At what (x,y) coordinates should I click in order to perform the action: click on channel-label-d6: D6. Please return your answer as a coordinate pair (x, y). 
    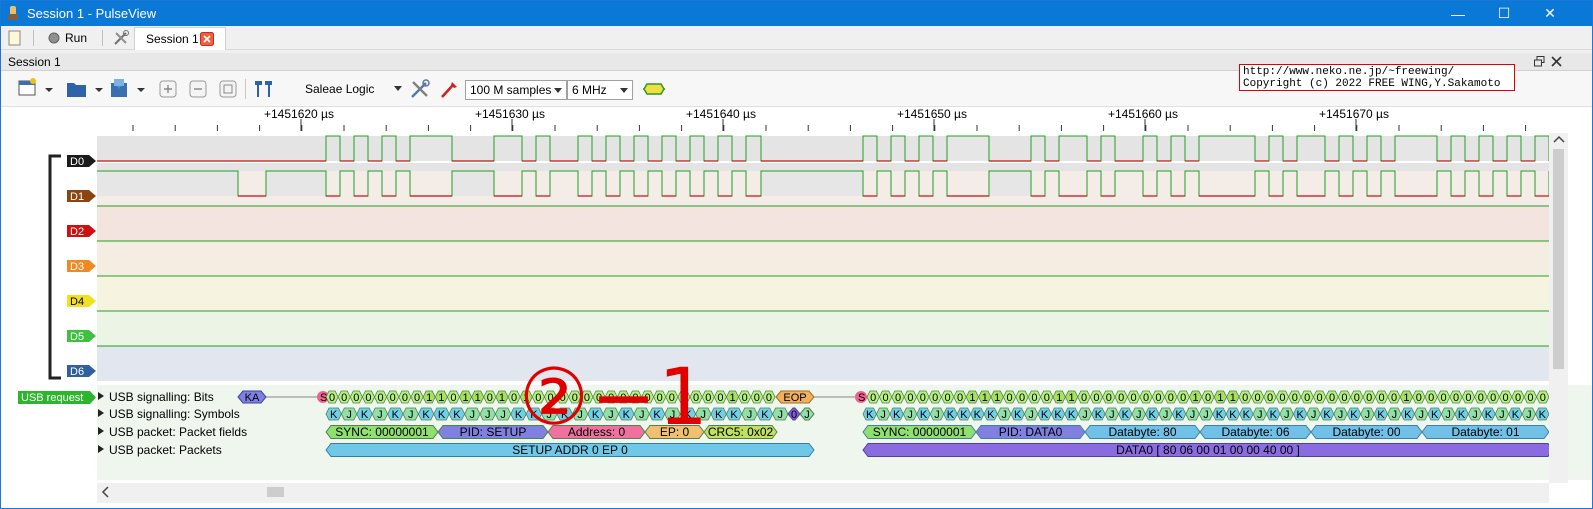
    Looking at the image, I should click on (81, 371).